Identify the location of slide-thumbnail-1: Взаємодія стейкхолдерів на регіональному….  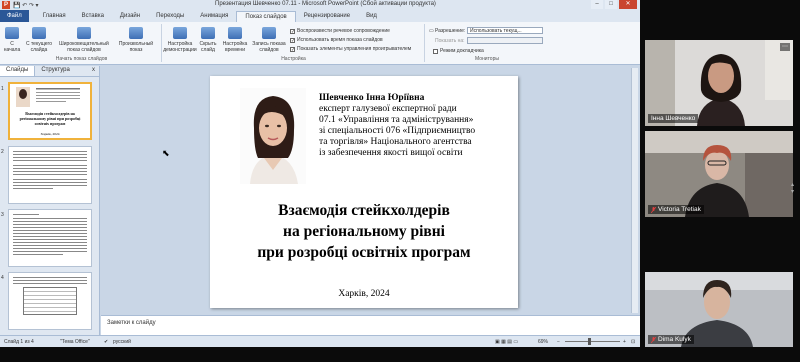
(50, 111).